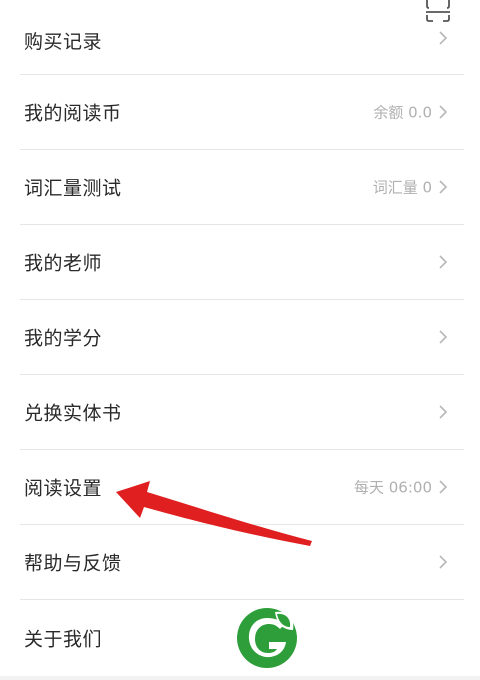 This screenshot has height=680, width=480. I want to click on menu-item-my-teacher: 我的老师, so click(242, 262).